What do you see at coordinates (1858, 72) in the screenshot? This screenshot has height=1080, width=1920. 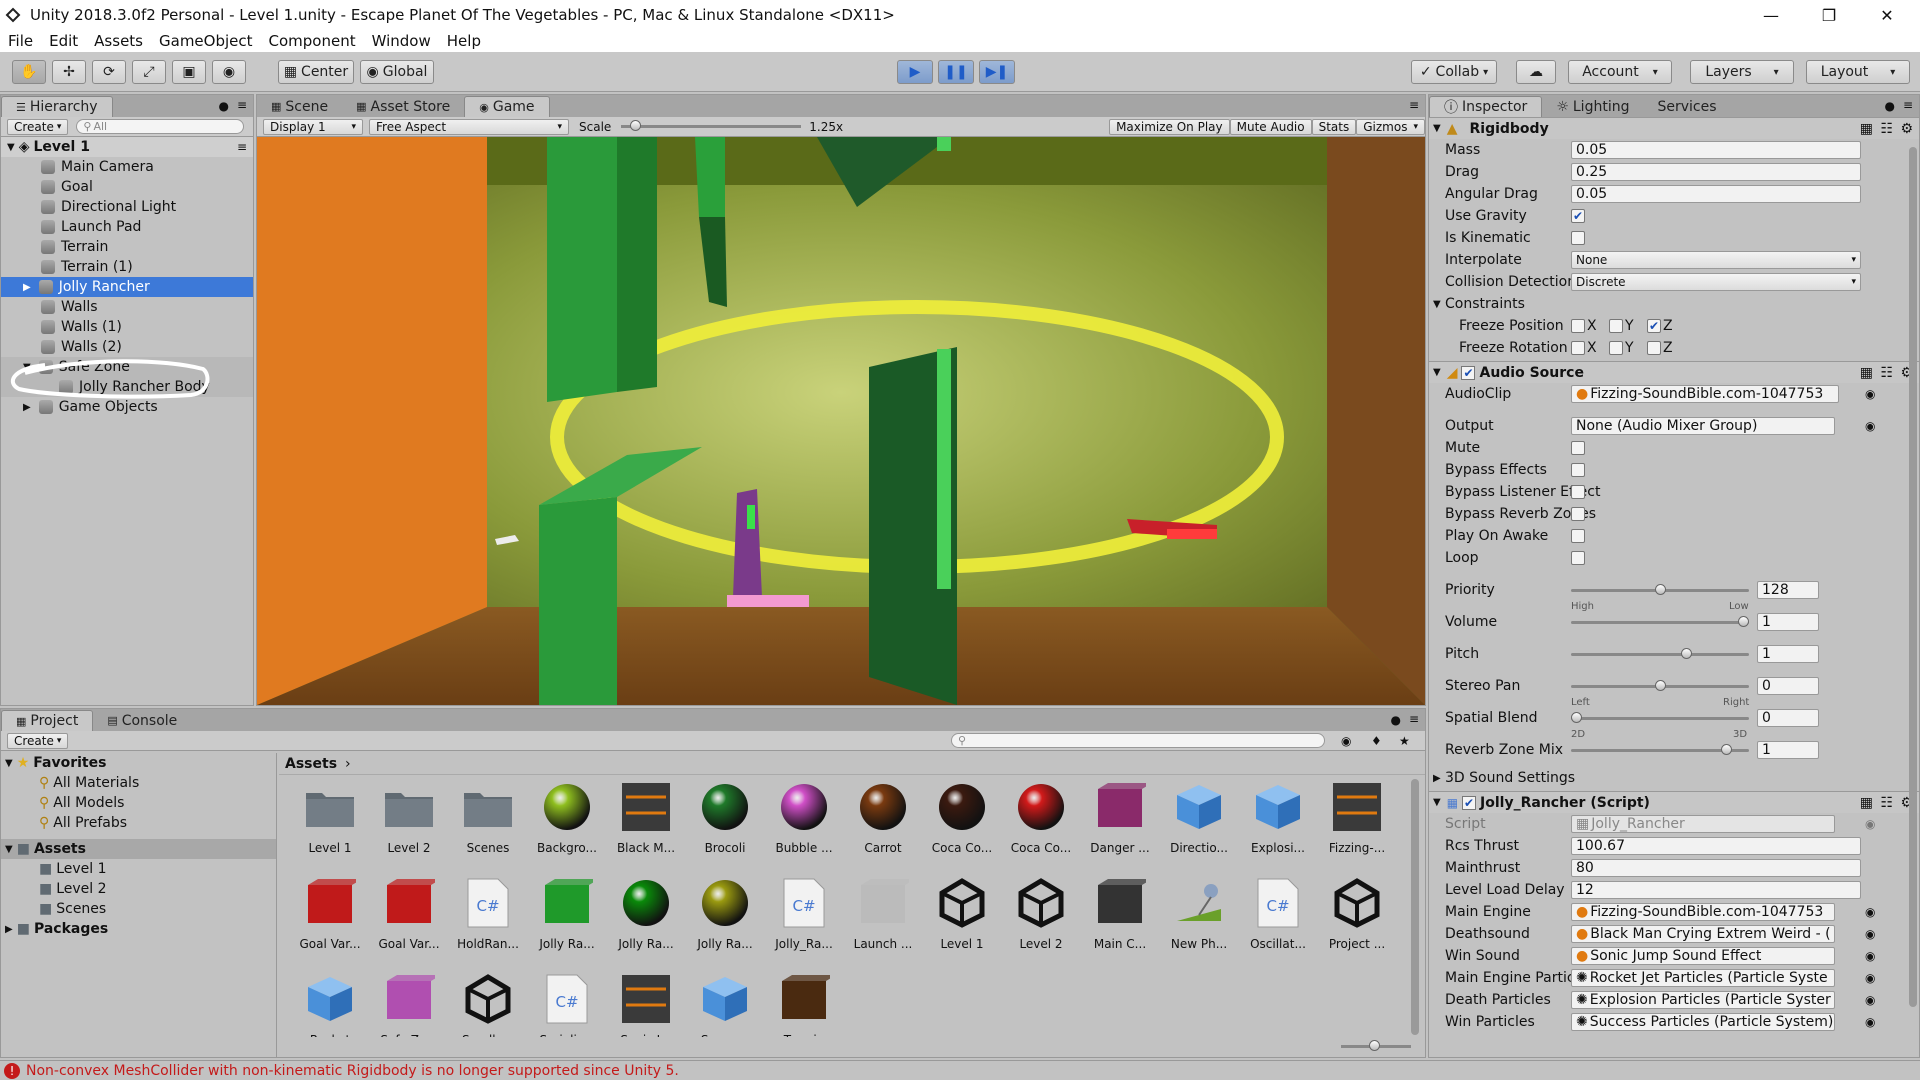 I see `layout-dropdown: Layout ▾` at bounding box center [1858, 72].